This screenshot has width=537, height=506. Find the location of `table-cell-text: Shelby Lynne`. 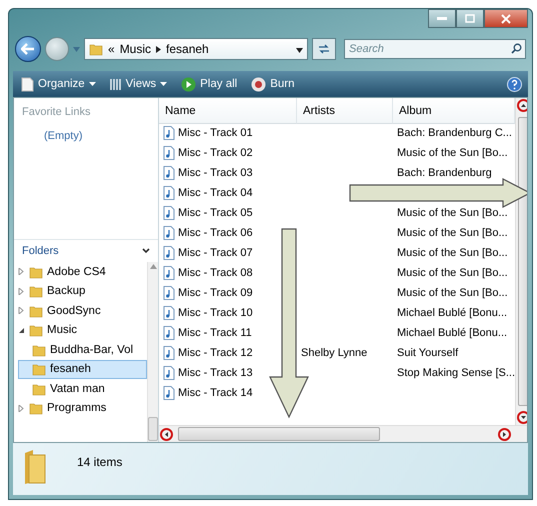

table-cell-text: Shelby Lynne is located at coordinates (334, 353).